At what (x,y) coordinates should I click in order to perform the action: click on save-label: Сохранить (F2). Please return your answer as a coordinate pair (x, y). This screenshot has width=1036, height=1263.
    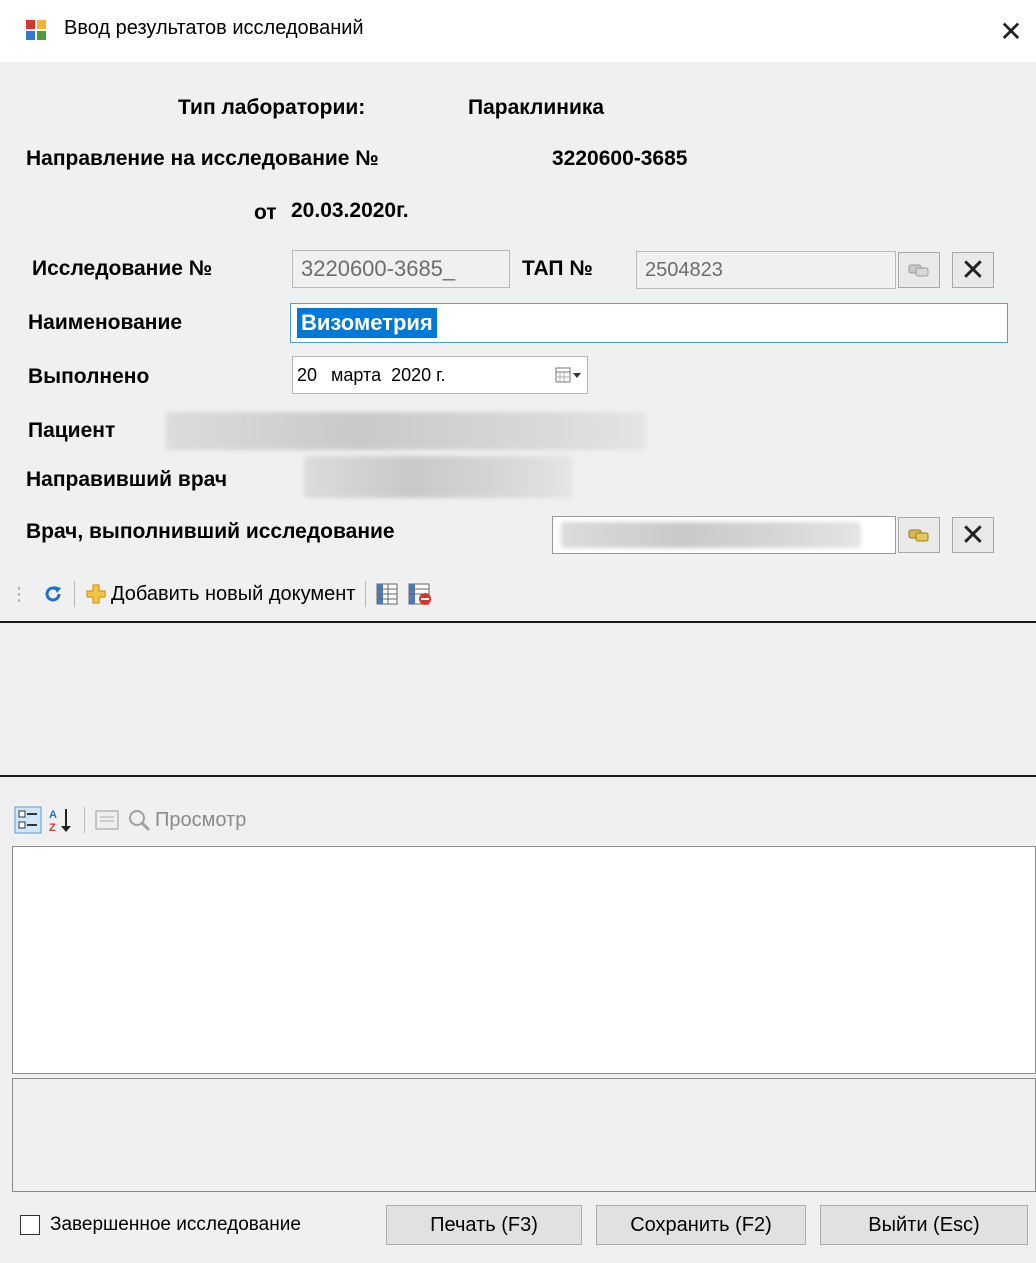
    Looking at the image, I should click on (701, 1224).